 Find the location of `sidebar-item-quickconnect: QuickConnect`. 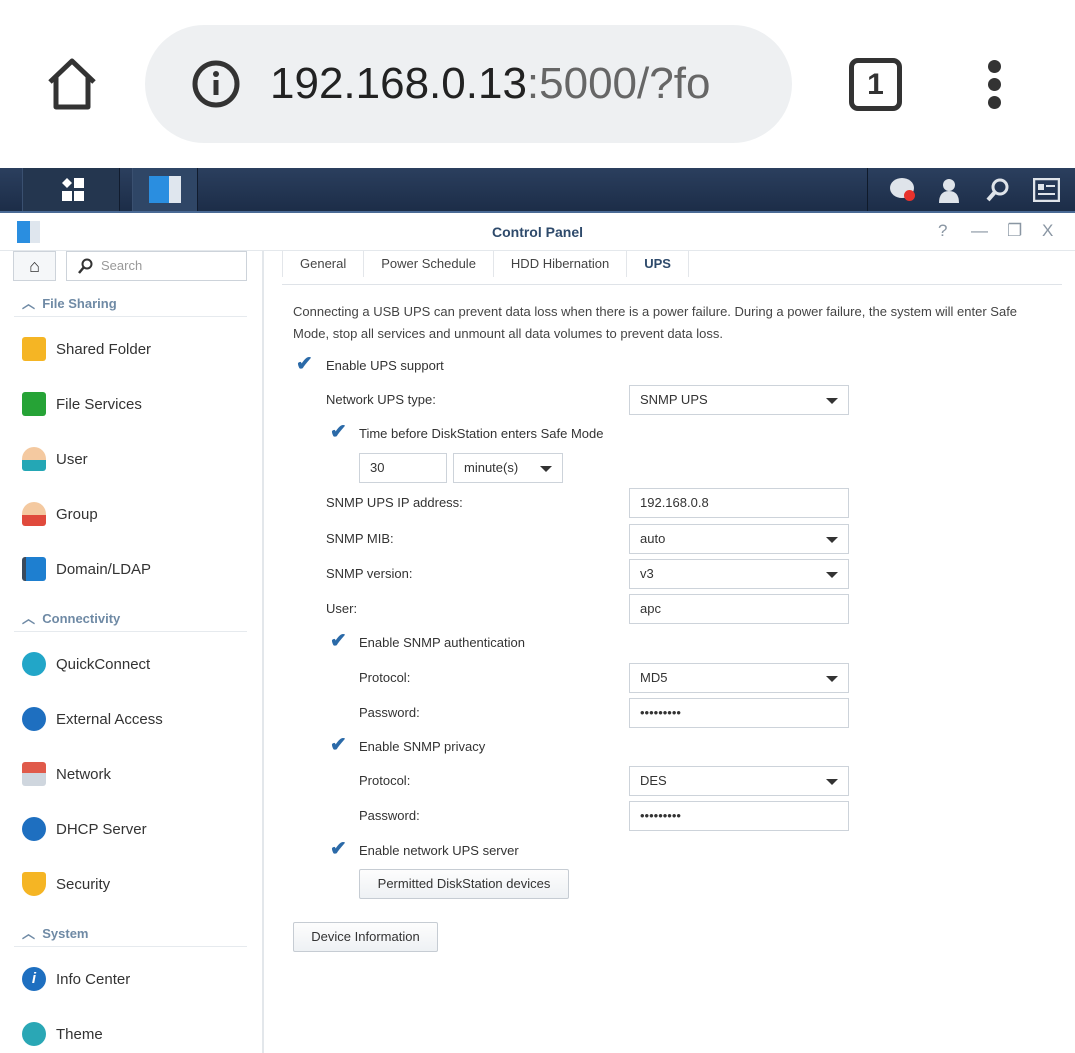

sidebar-item-quickconnect: QuickConnect is located at coordinates (86, 664).